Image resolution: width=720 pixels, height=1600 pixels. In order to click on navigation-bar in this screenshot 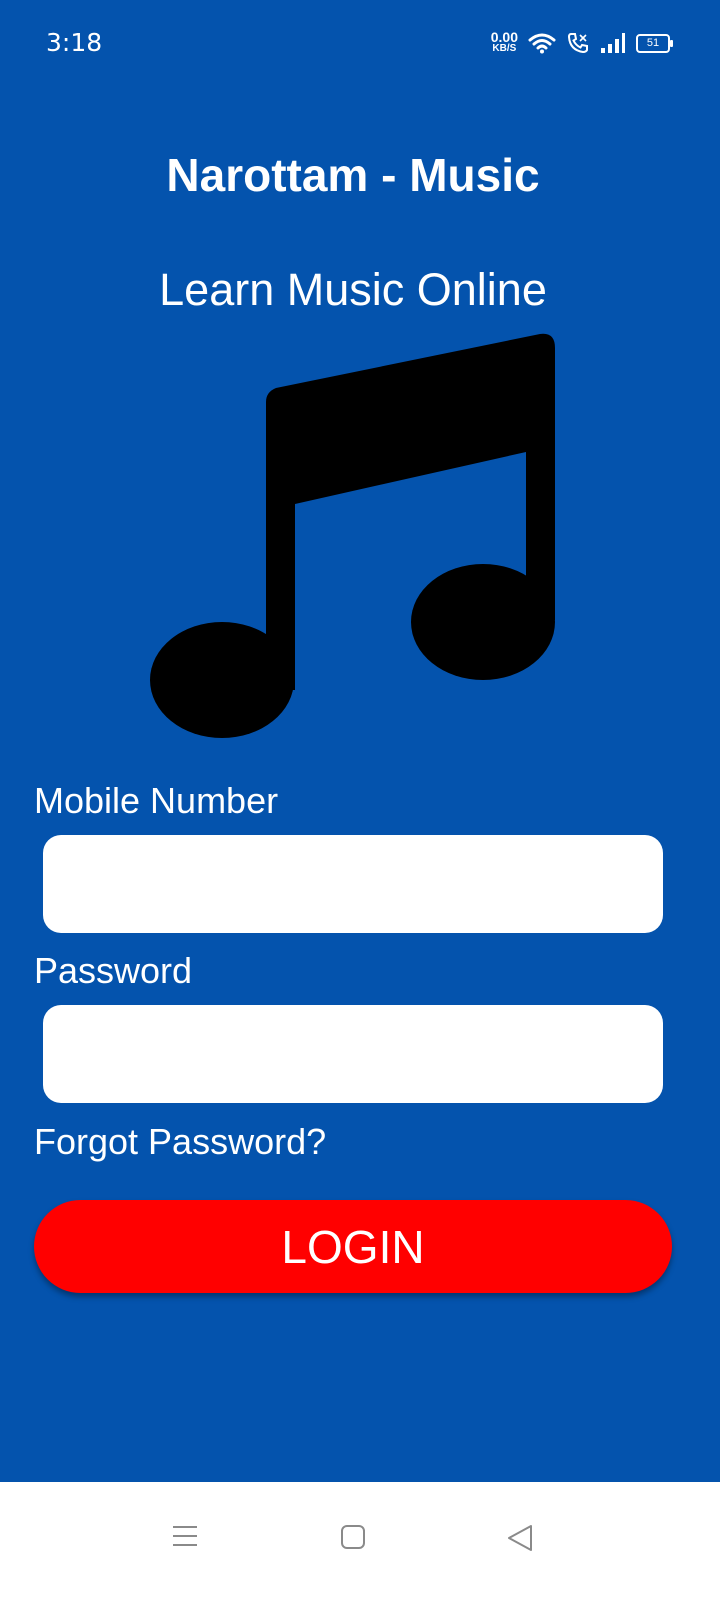, I will do `click(360, 1541)`.